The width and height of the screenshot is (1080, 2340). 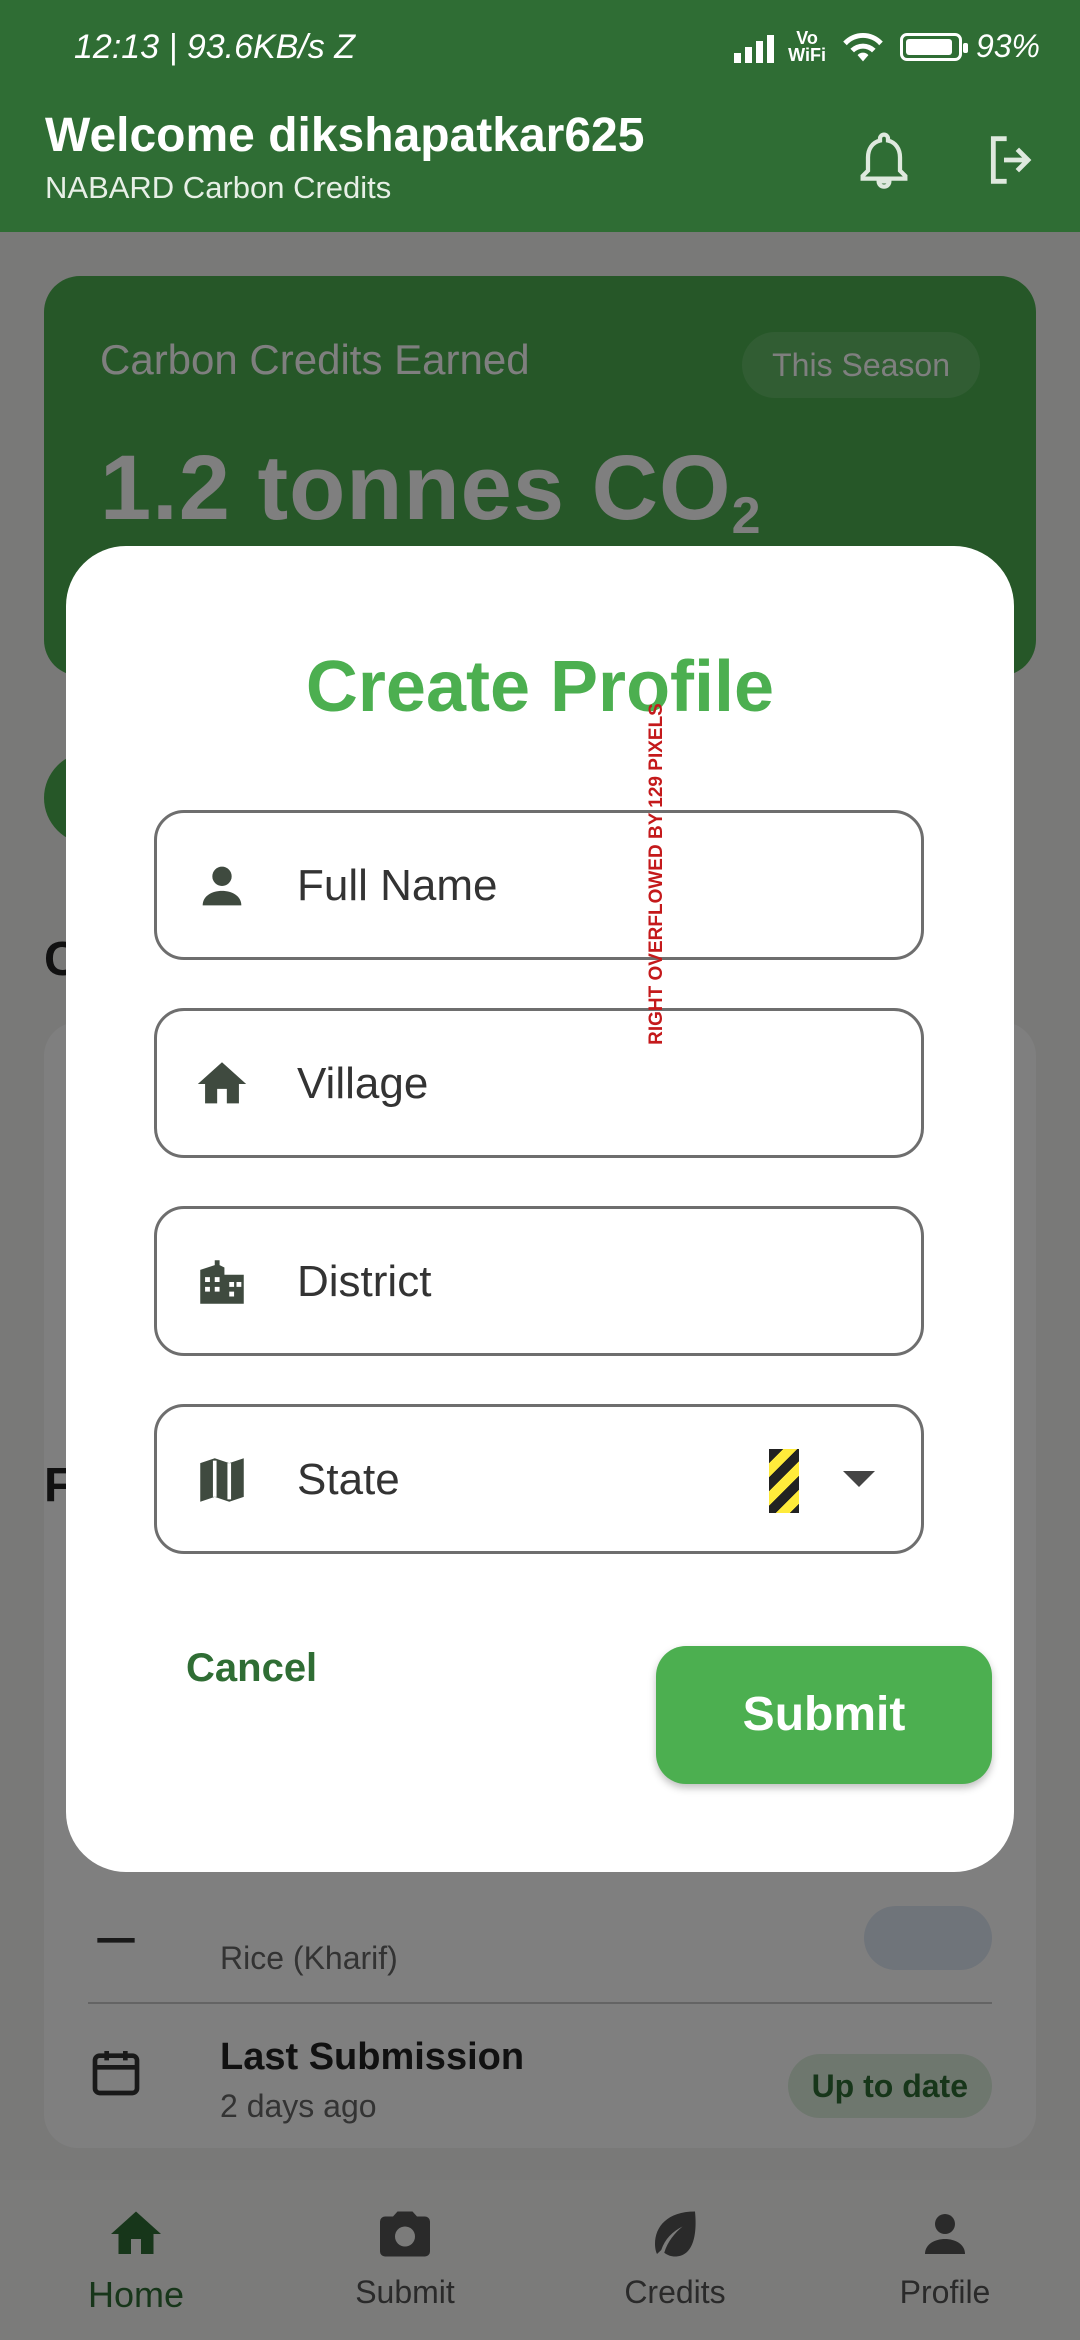 I want to click on full-name-field, so click(x=539, y=885).